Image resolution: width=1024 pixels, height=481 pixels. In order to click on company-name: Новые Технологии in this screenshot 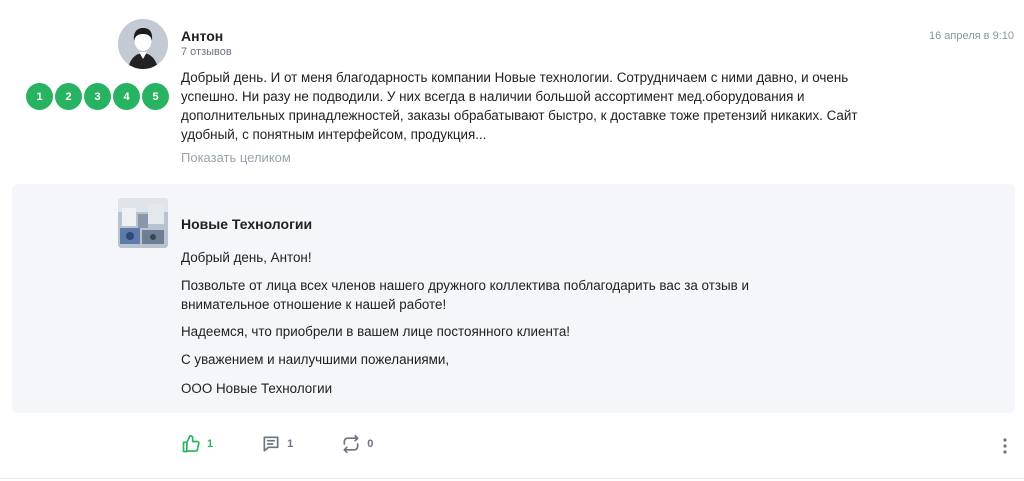, I will do `click(246, 224)`.